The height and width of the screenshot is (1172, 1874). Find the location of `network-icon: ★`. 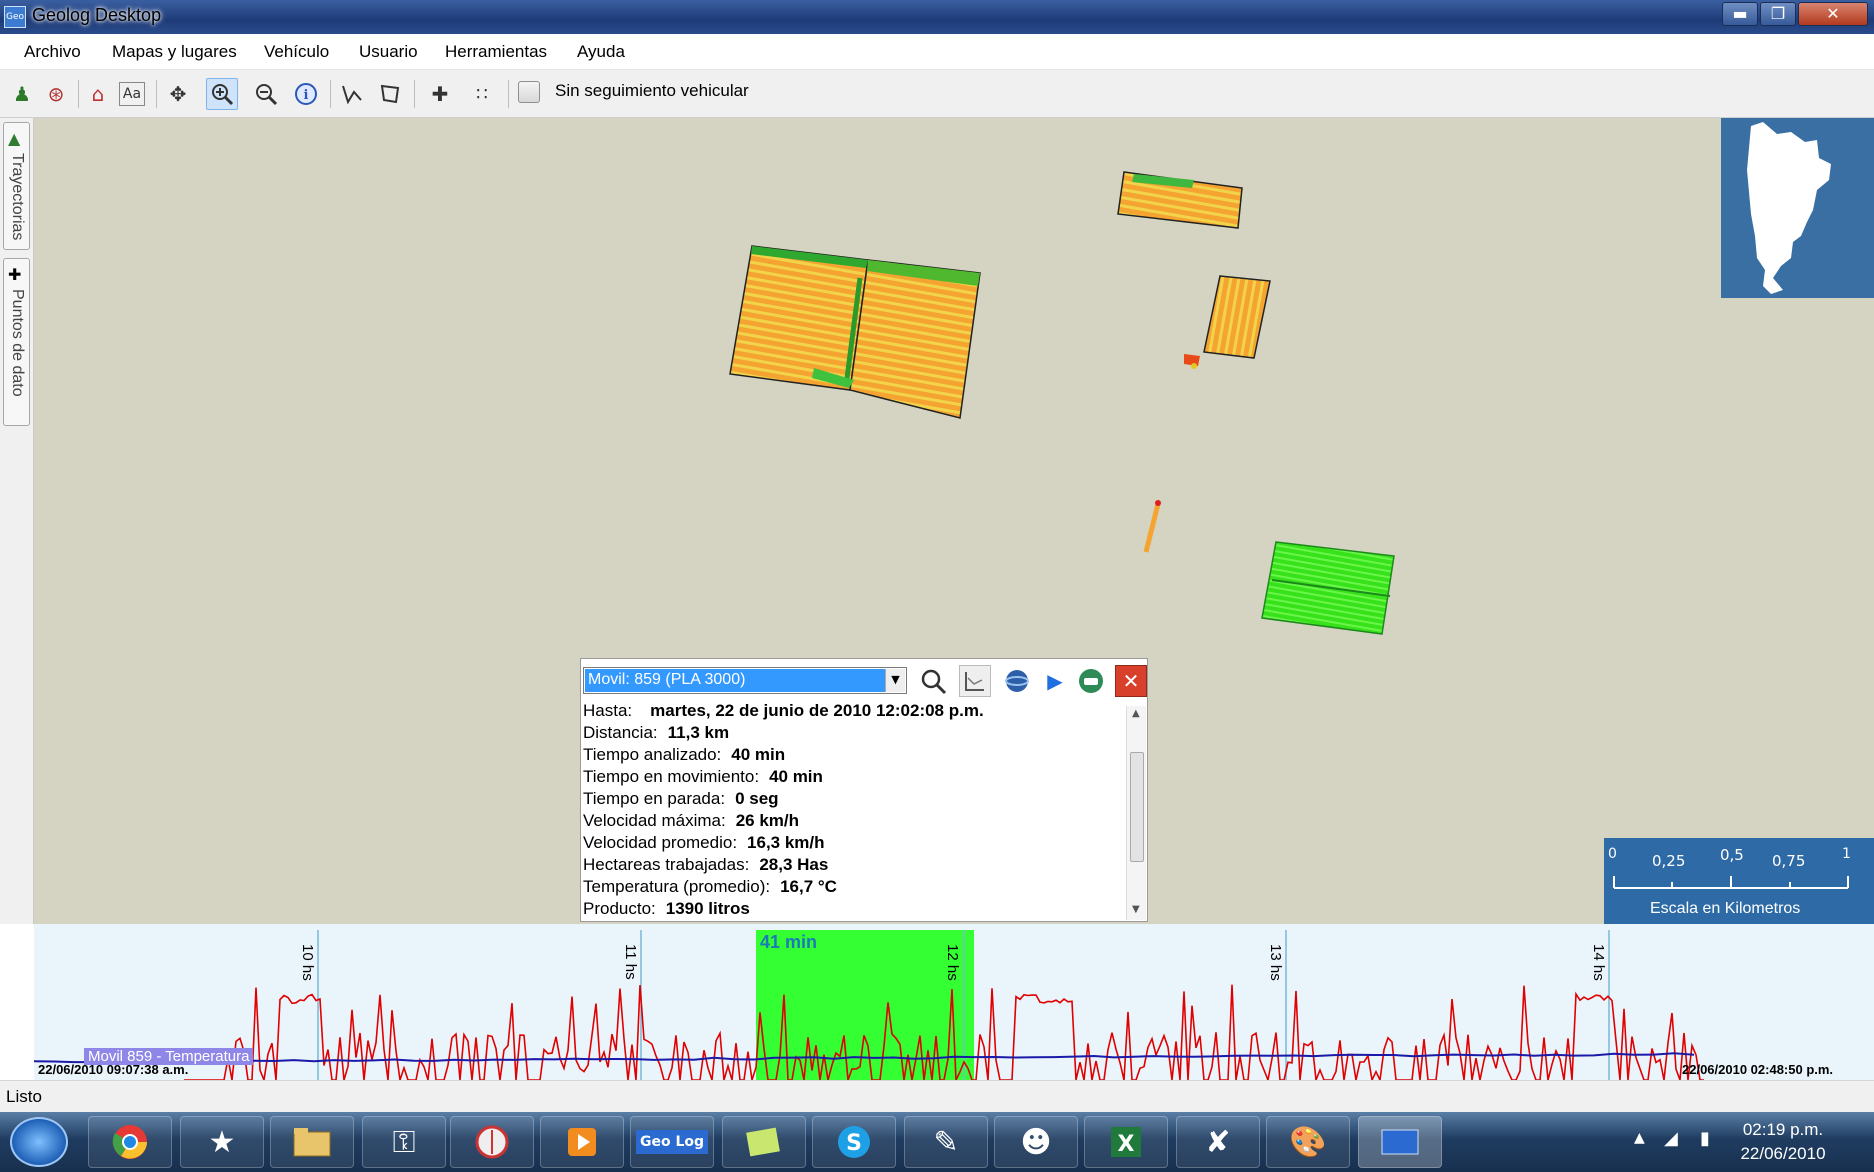

network-icon: ★ is located at coordinates (222, 1142).